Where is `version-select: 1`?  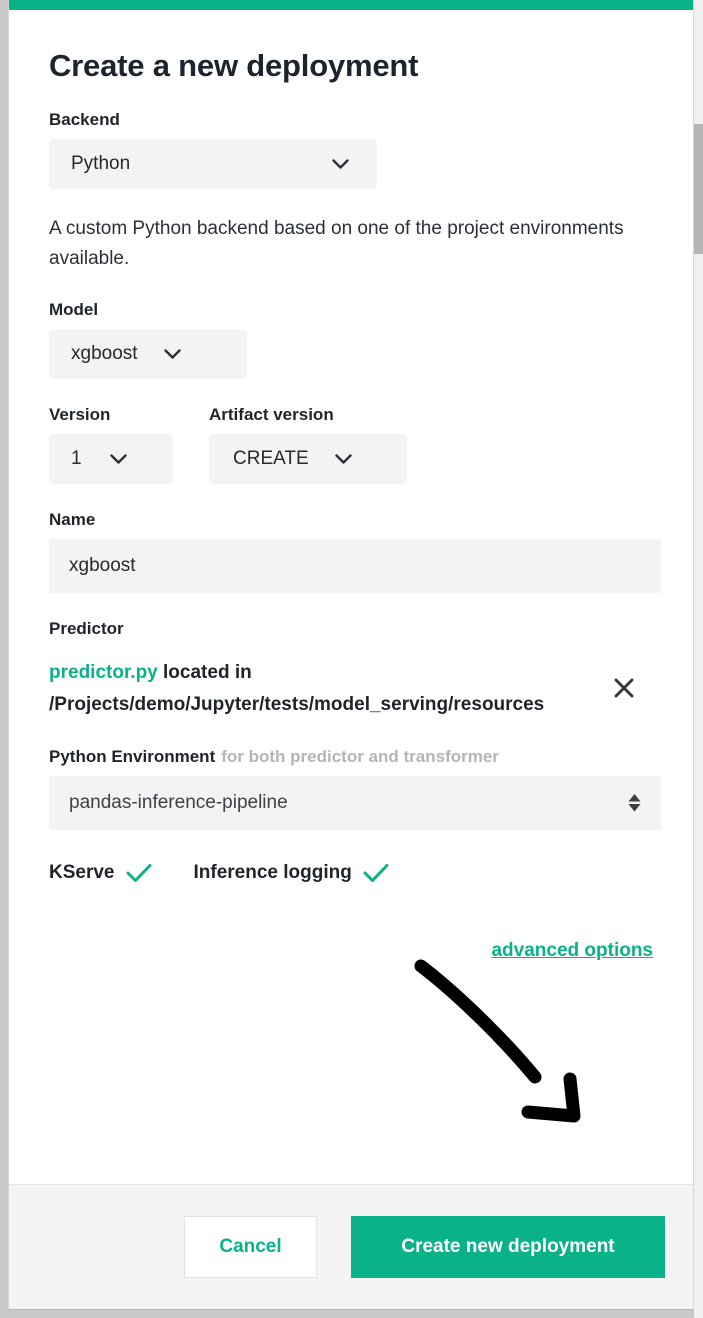 version-select: 1 is located at coordinates (111, 459).